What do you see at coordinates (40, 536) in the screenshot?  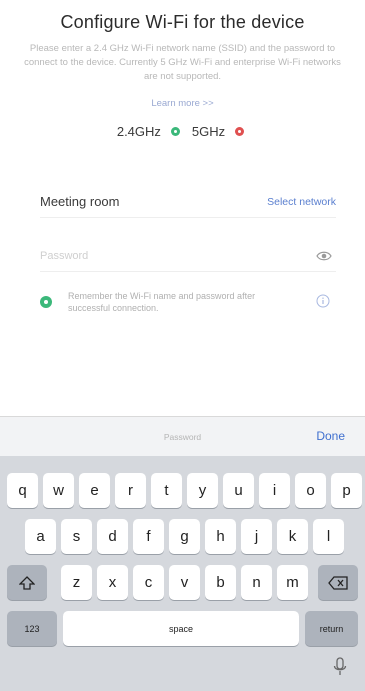 I see `key-a: a` at bounding box center [40, 536].